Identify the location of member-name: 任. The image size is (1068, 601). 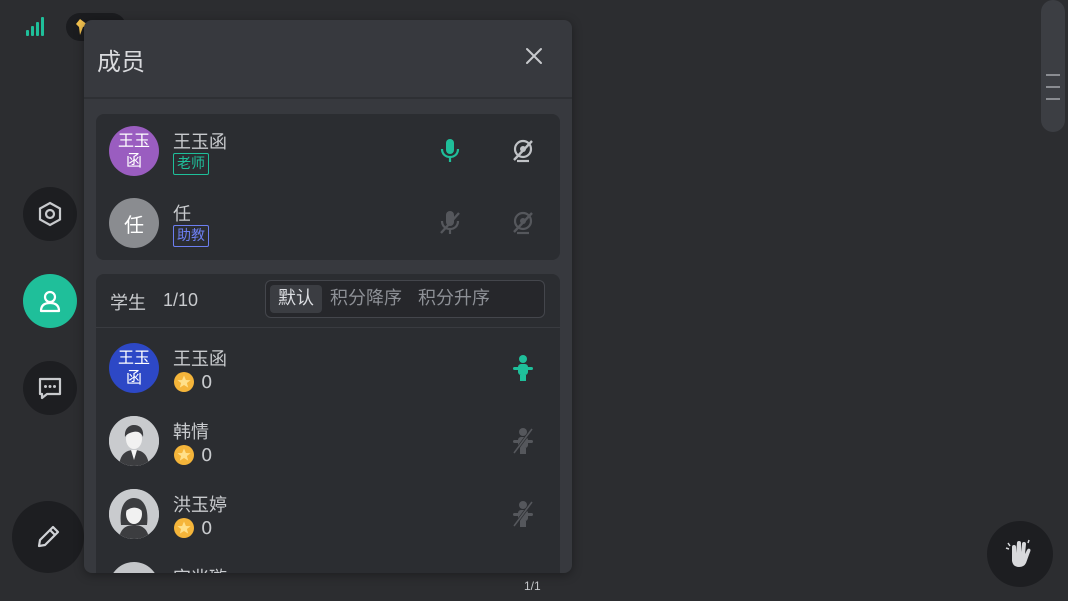
(182, 214).